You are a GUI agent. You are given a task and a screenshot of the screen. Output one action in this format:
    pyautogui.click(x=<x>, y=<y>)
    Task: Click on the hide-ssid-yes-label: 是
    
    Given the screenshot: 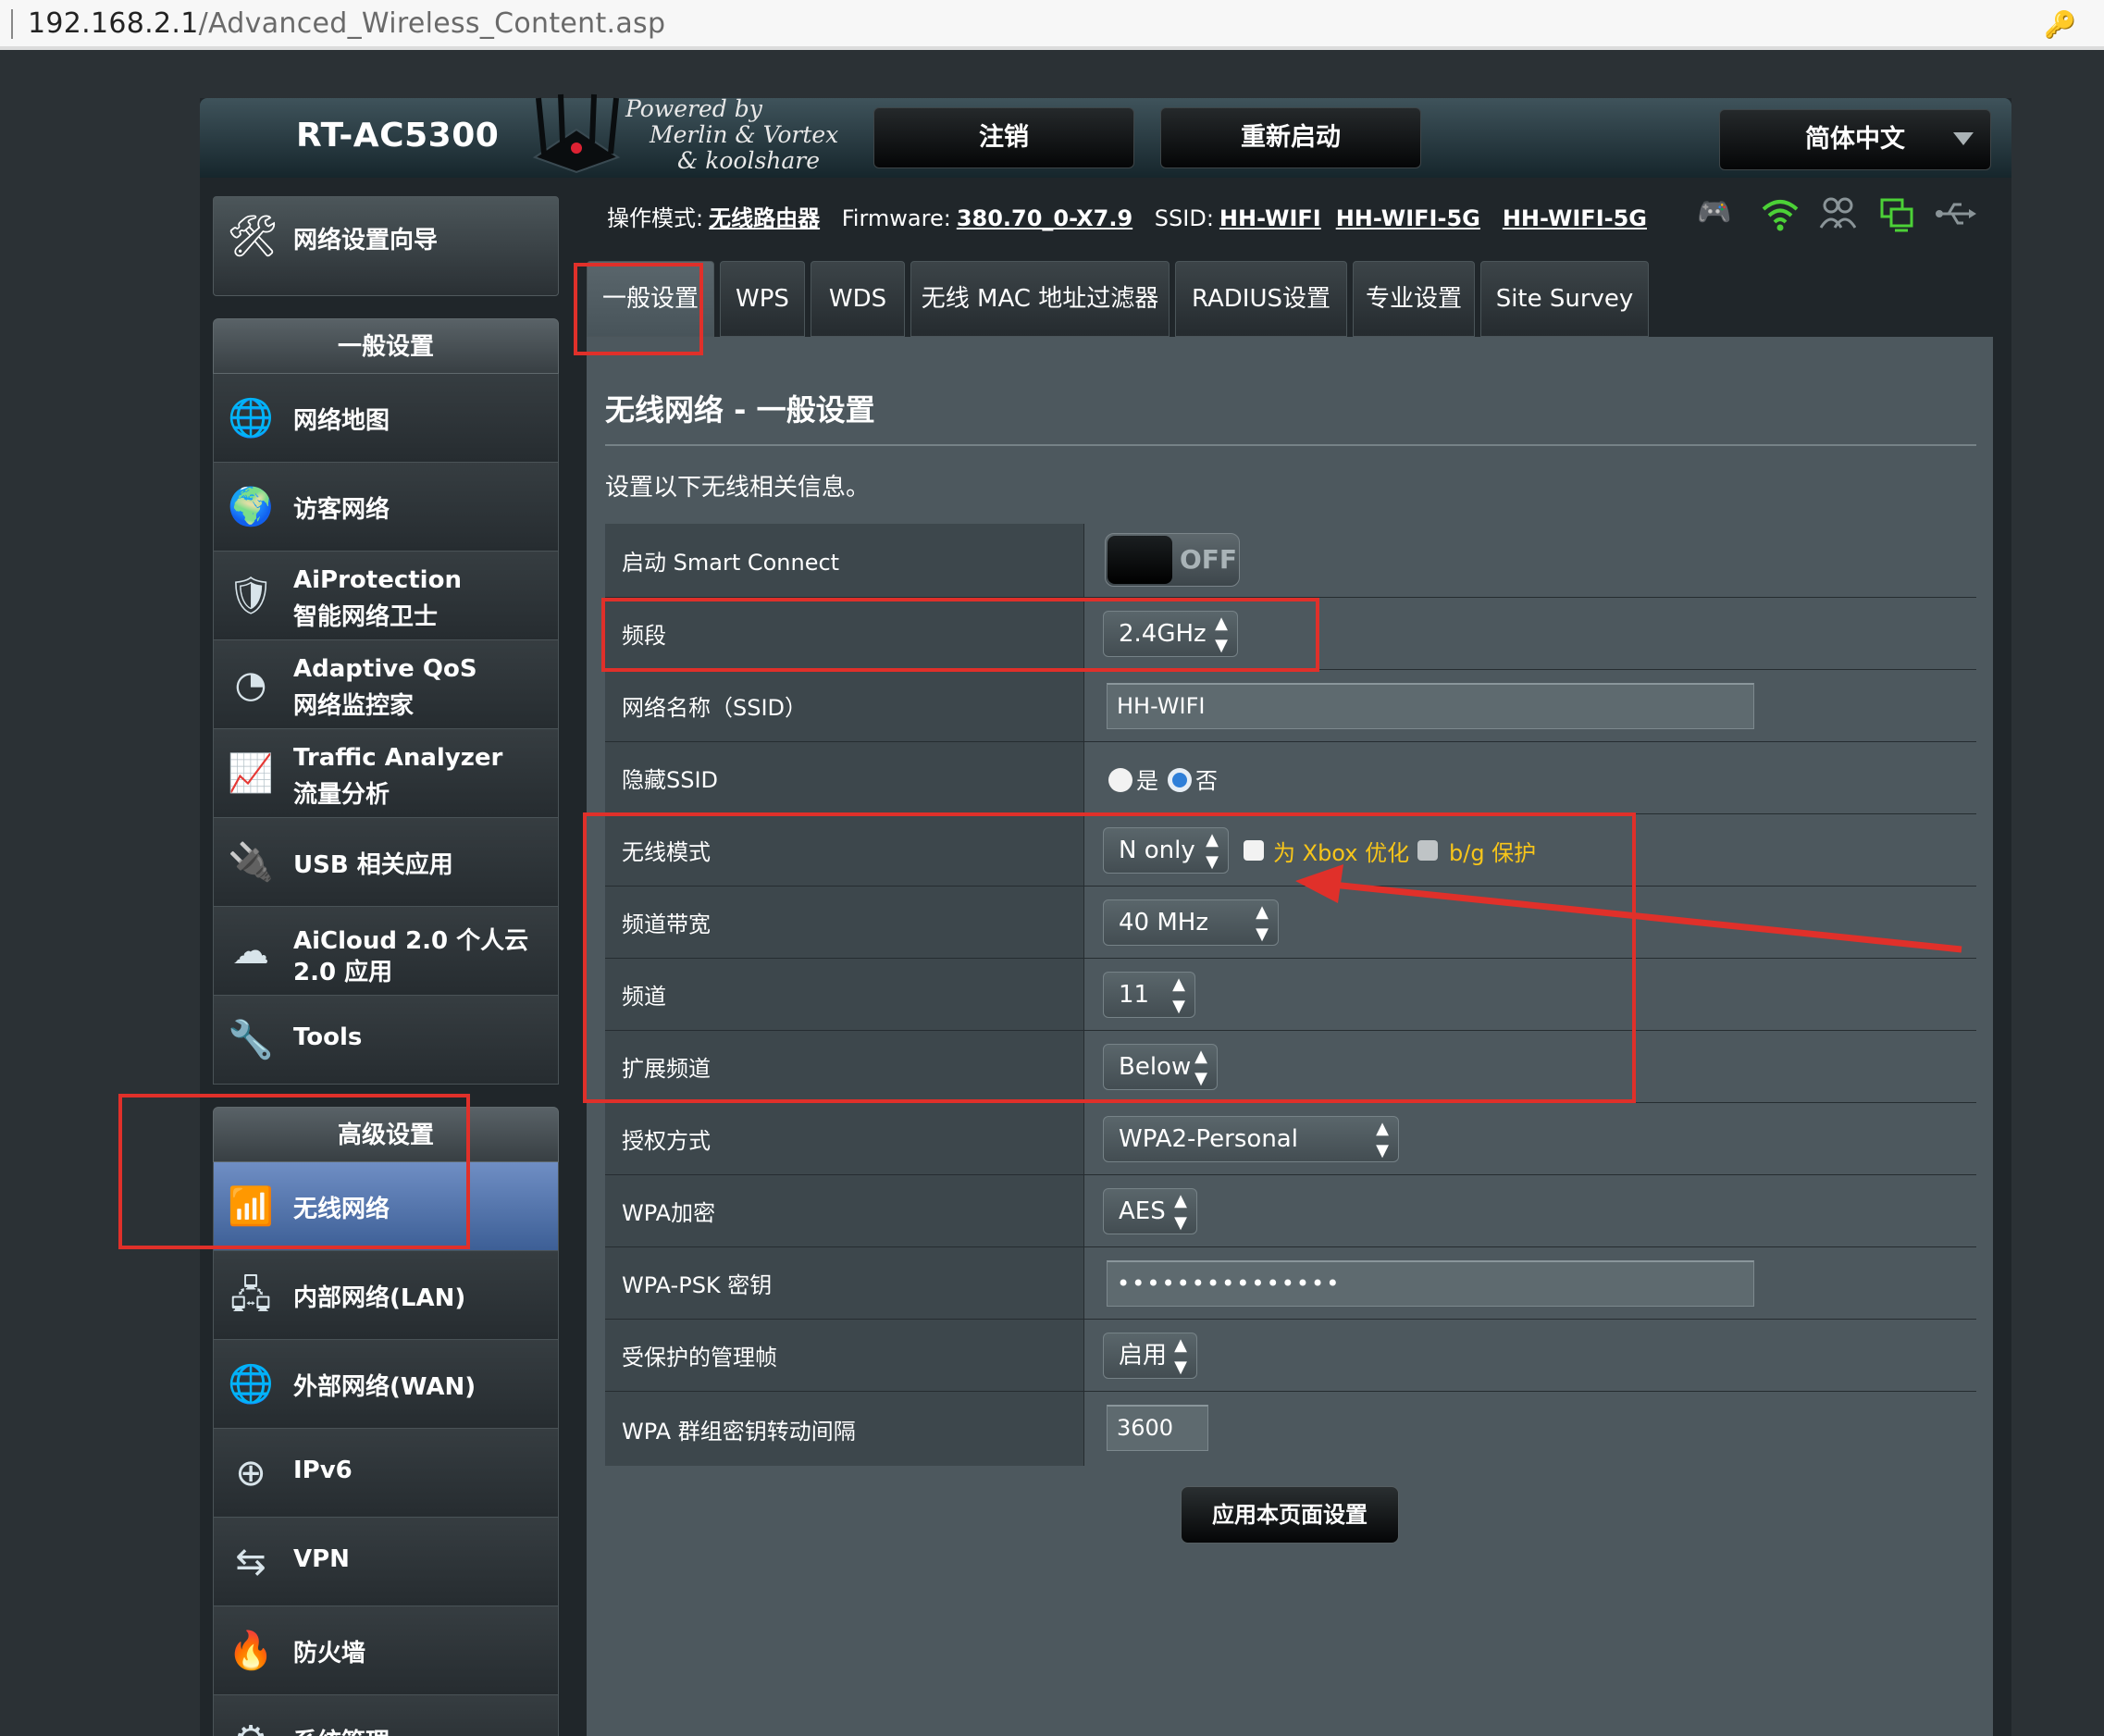 What is the action you would take?
    pyautogui.click(x=1147, y=781)
    